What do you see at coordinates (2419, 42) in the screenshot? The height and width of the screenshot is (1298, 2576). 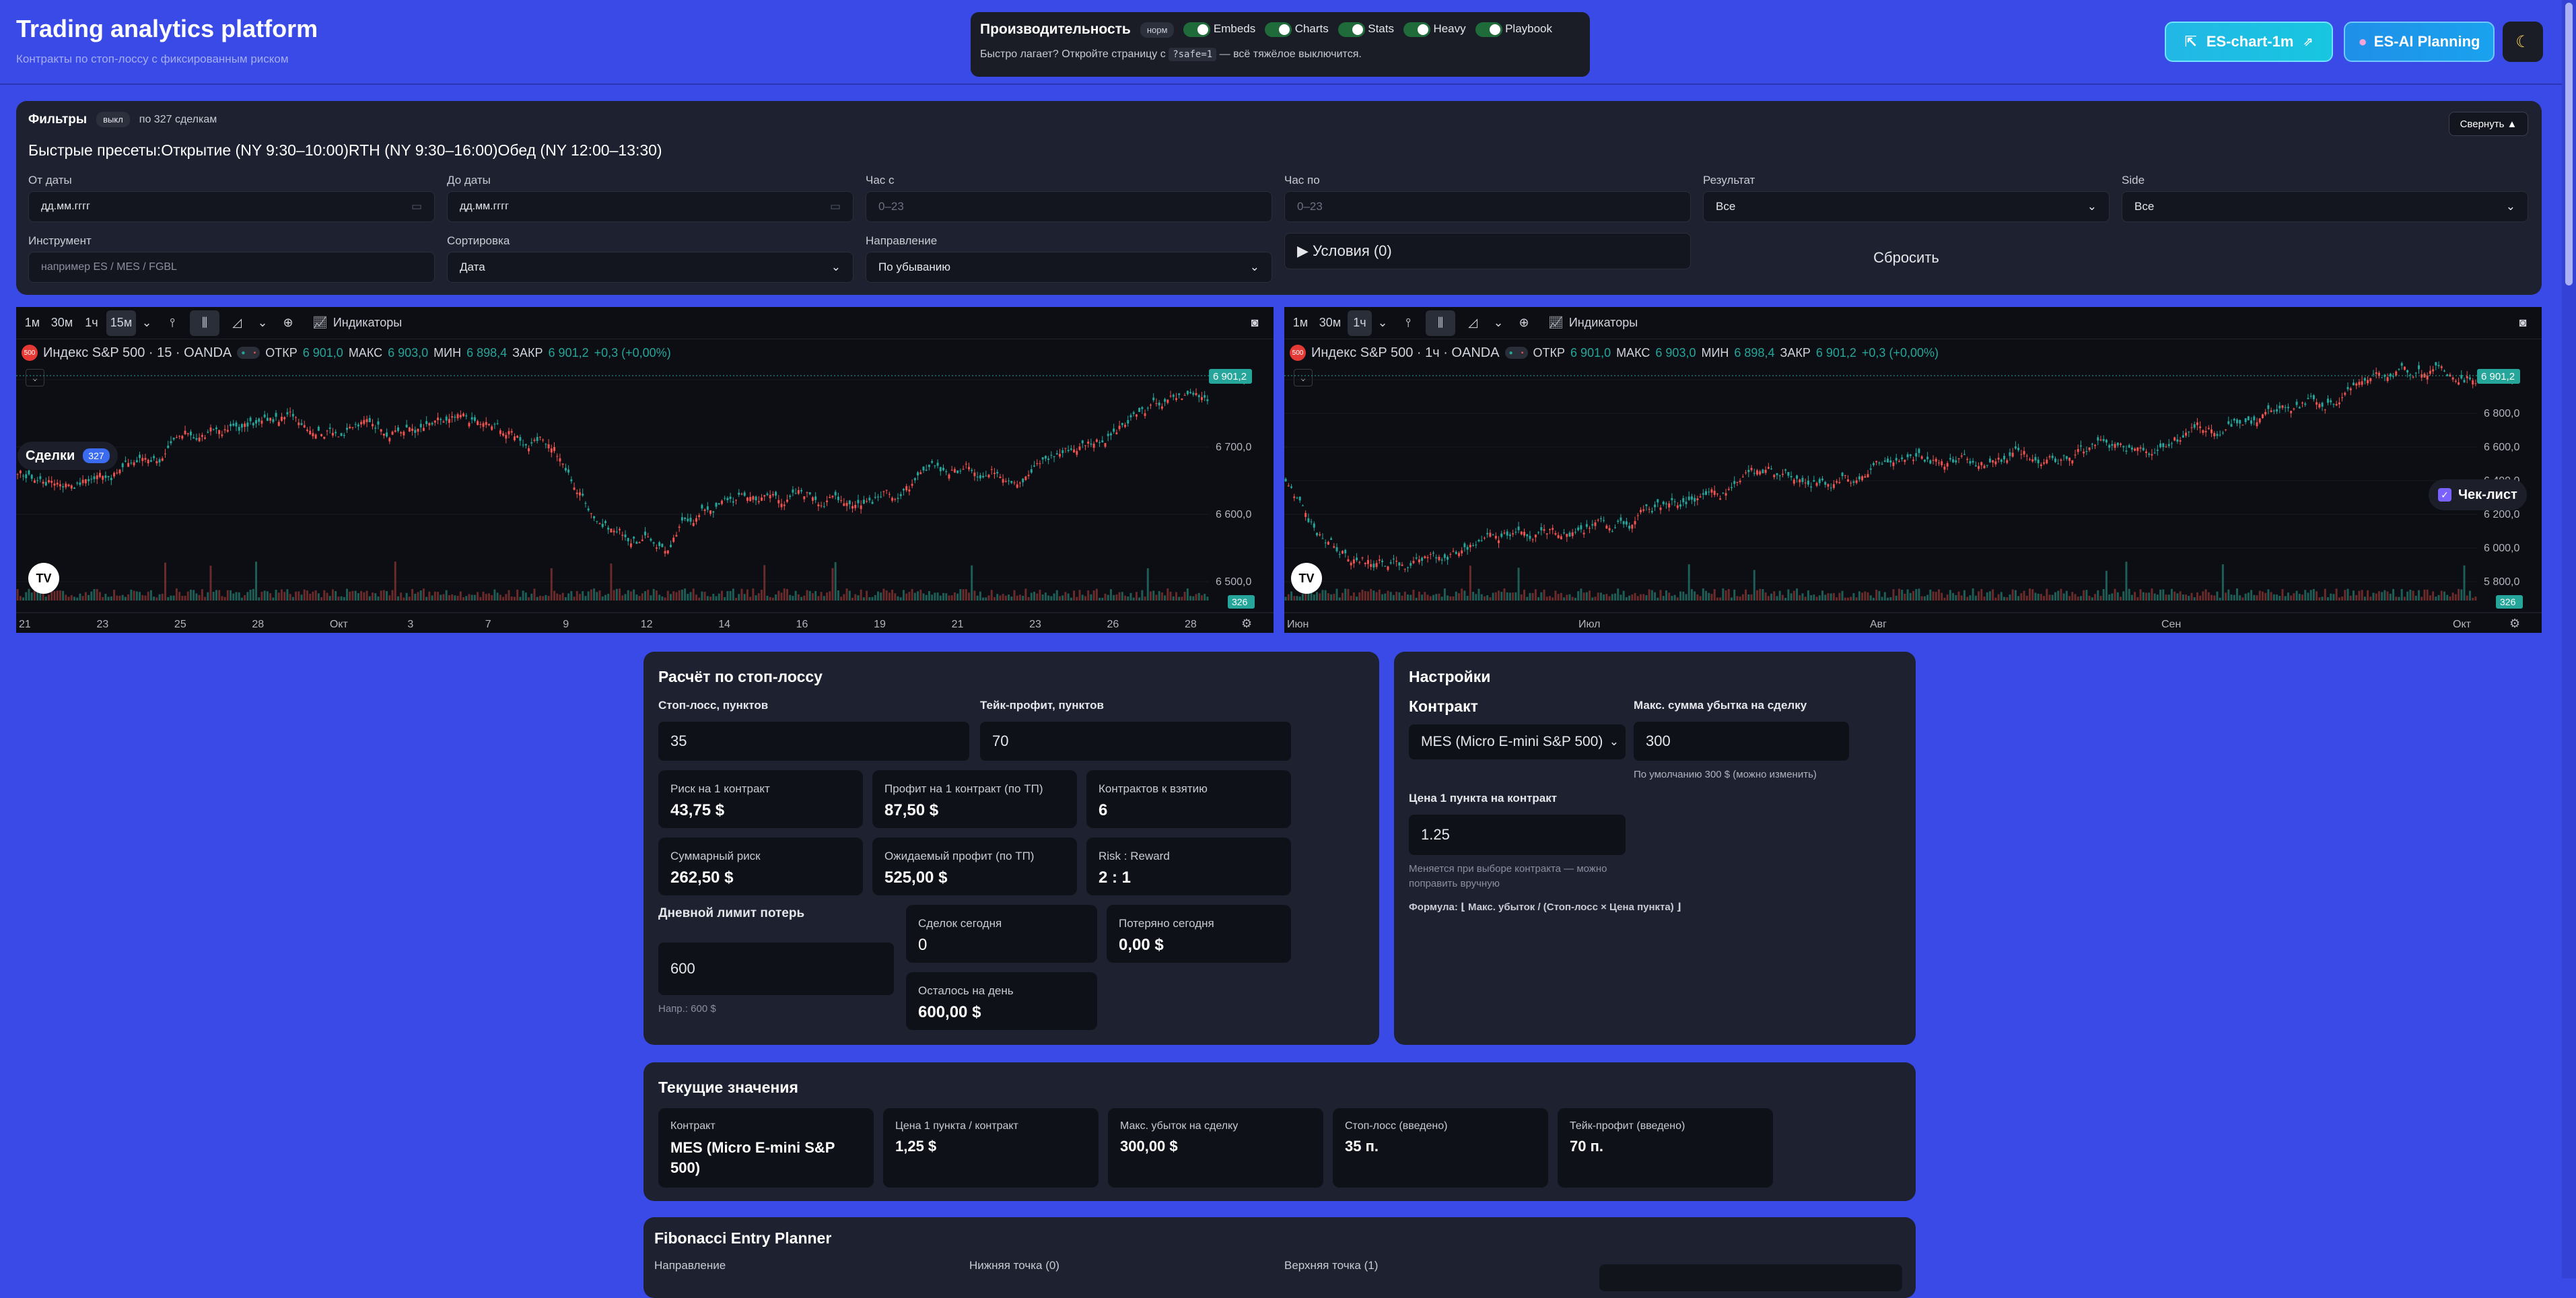 I see `es-ai-planning-button: ● ES-AI Planning` at bounding box center [2419, 42].